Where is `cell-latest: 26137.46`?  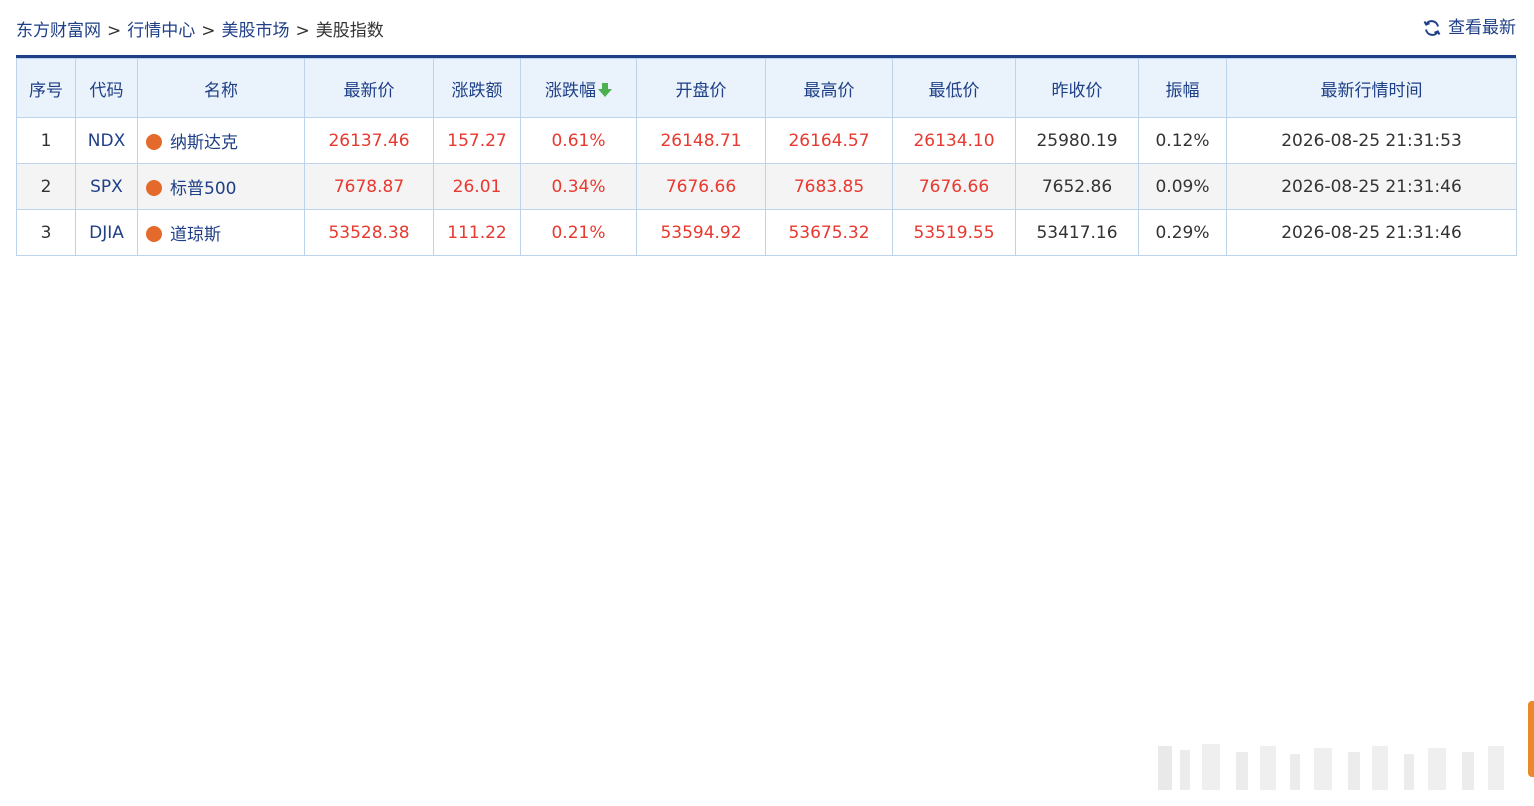 cell-latest: 26137.46 is located at coordinates (369, 140).